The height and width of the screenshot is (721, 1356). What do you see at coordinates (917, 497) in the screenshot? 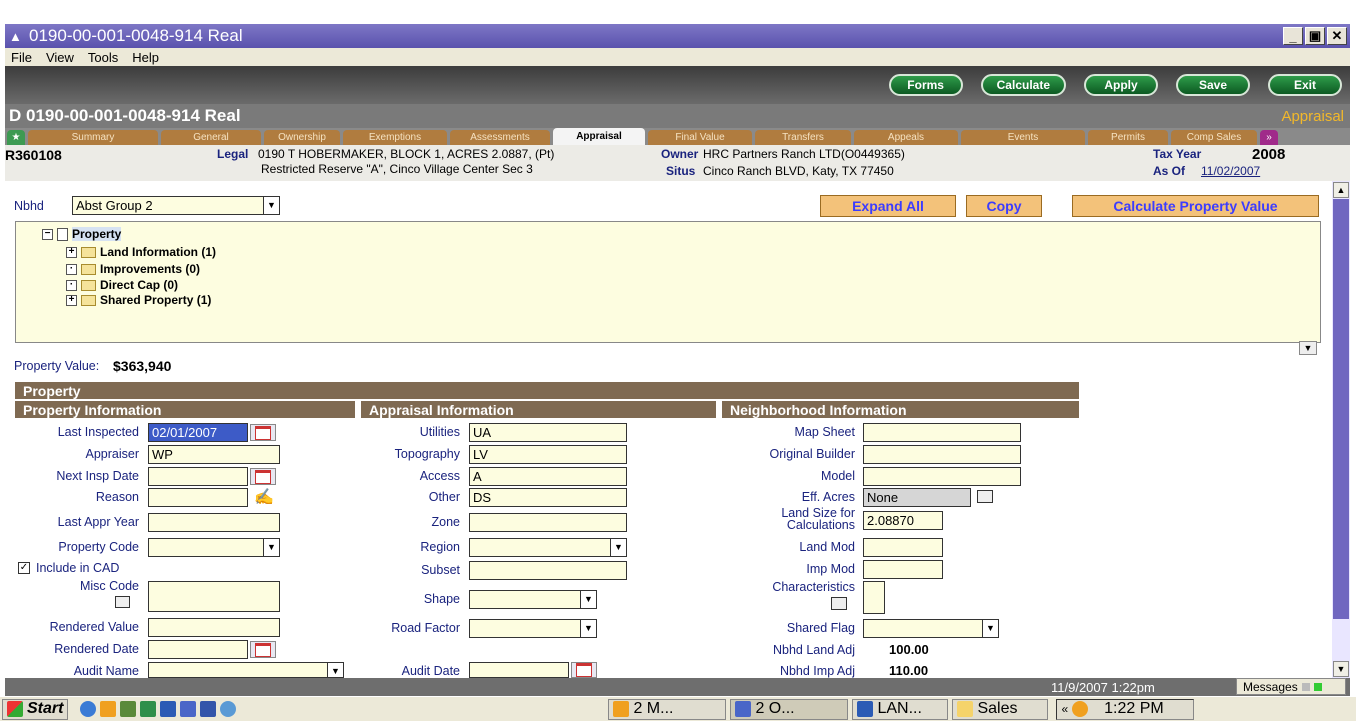
I see `eff-acres-input: None` at bounding box center [917, 497].